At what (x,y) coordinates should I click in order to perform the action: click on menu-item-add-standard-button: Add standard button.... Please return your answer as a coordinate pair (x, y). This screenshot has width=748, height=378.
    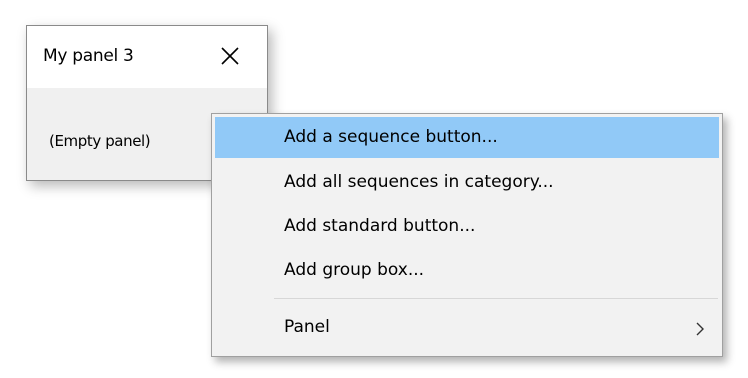
    Looking at the image, I should click on (467, 226).